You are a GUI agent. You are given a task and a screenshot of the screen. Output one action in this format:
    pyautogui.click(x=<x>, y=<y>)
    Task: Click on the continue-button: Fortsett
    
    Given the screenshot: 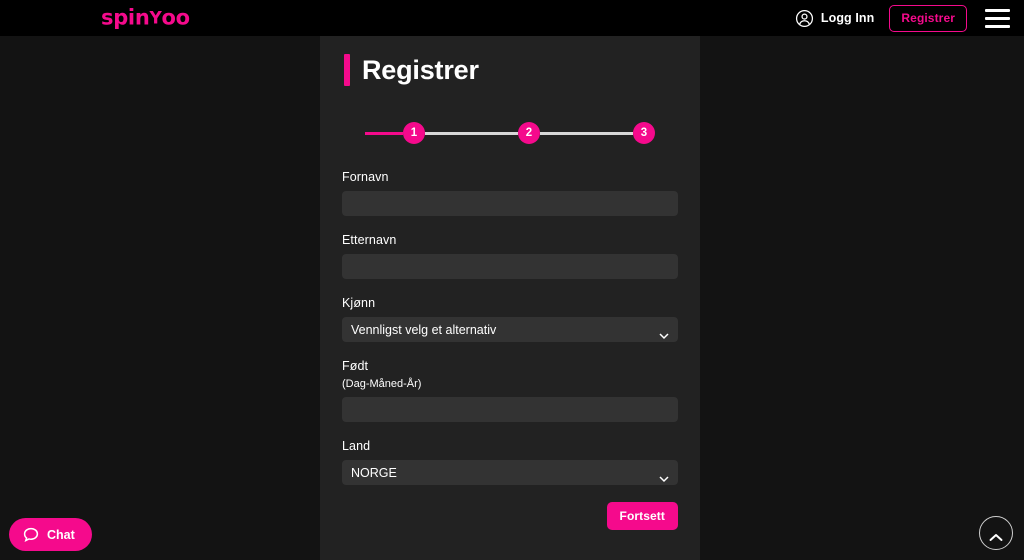 What is the action you would take?
    pyautogui.click(x=642, y=516)
    